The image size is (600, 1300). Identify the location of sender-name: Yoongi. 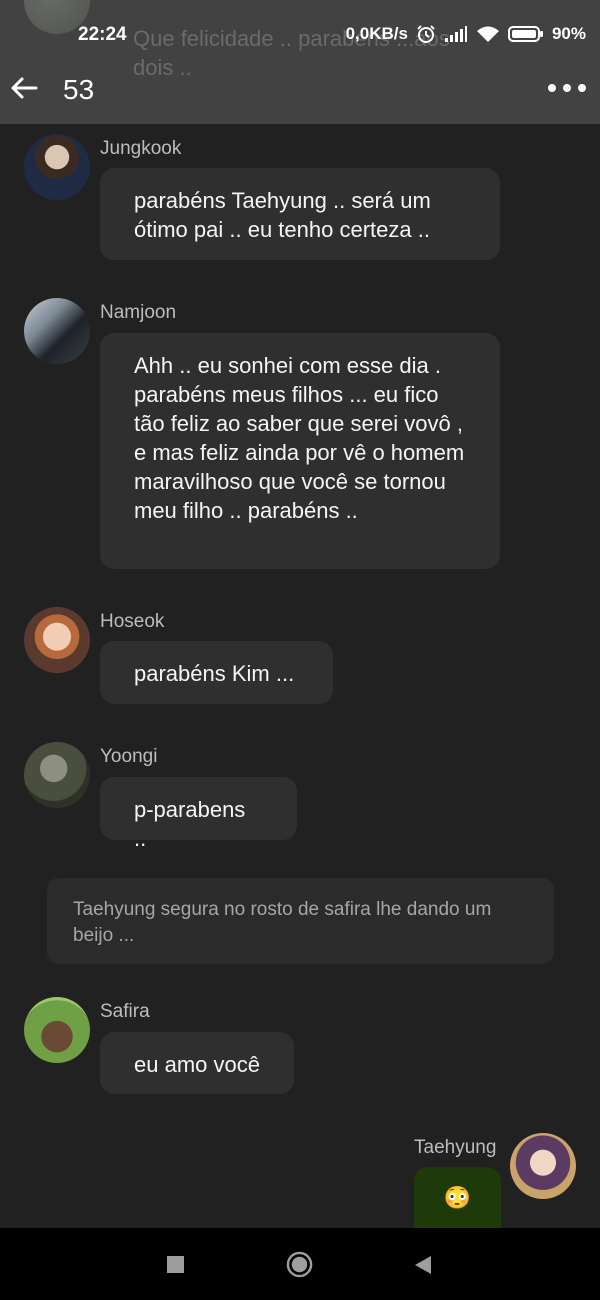
(129, 756).